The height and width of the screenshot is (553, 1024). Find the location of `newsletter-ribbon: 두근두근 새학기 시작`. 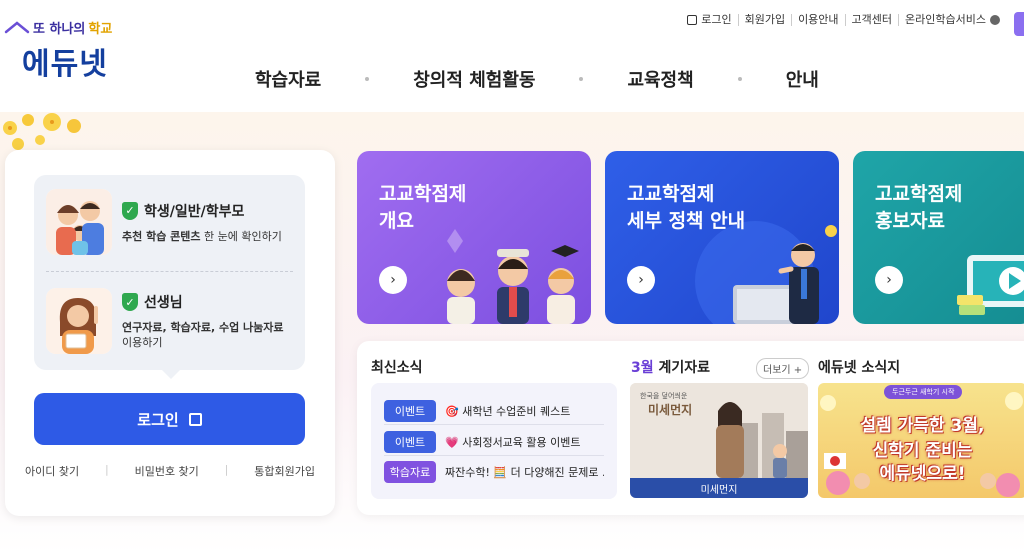

newsletter-ribbon: 두근두근 새학기 시작 is located at coordinates (923, 392).